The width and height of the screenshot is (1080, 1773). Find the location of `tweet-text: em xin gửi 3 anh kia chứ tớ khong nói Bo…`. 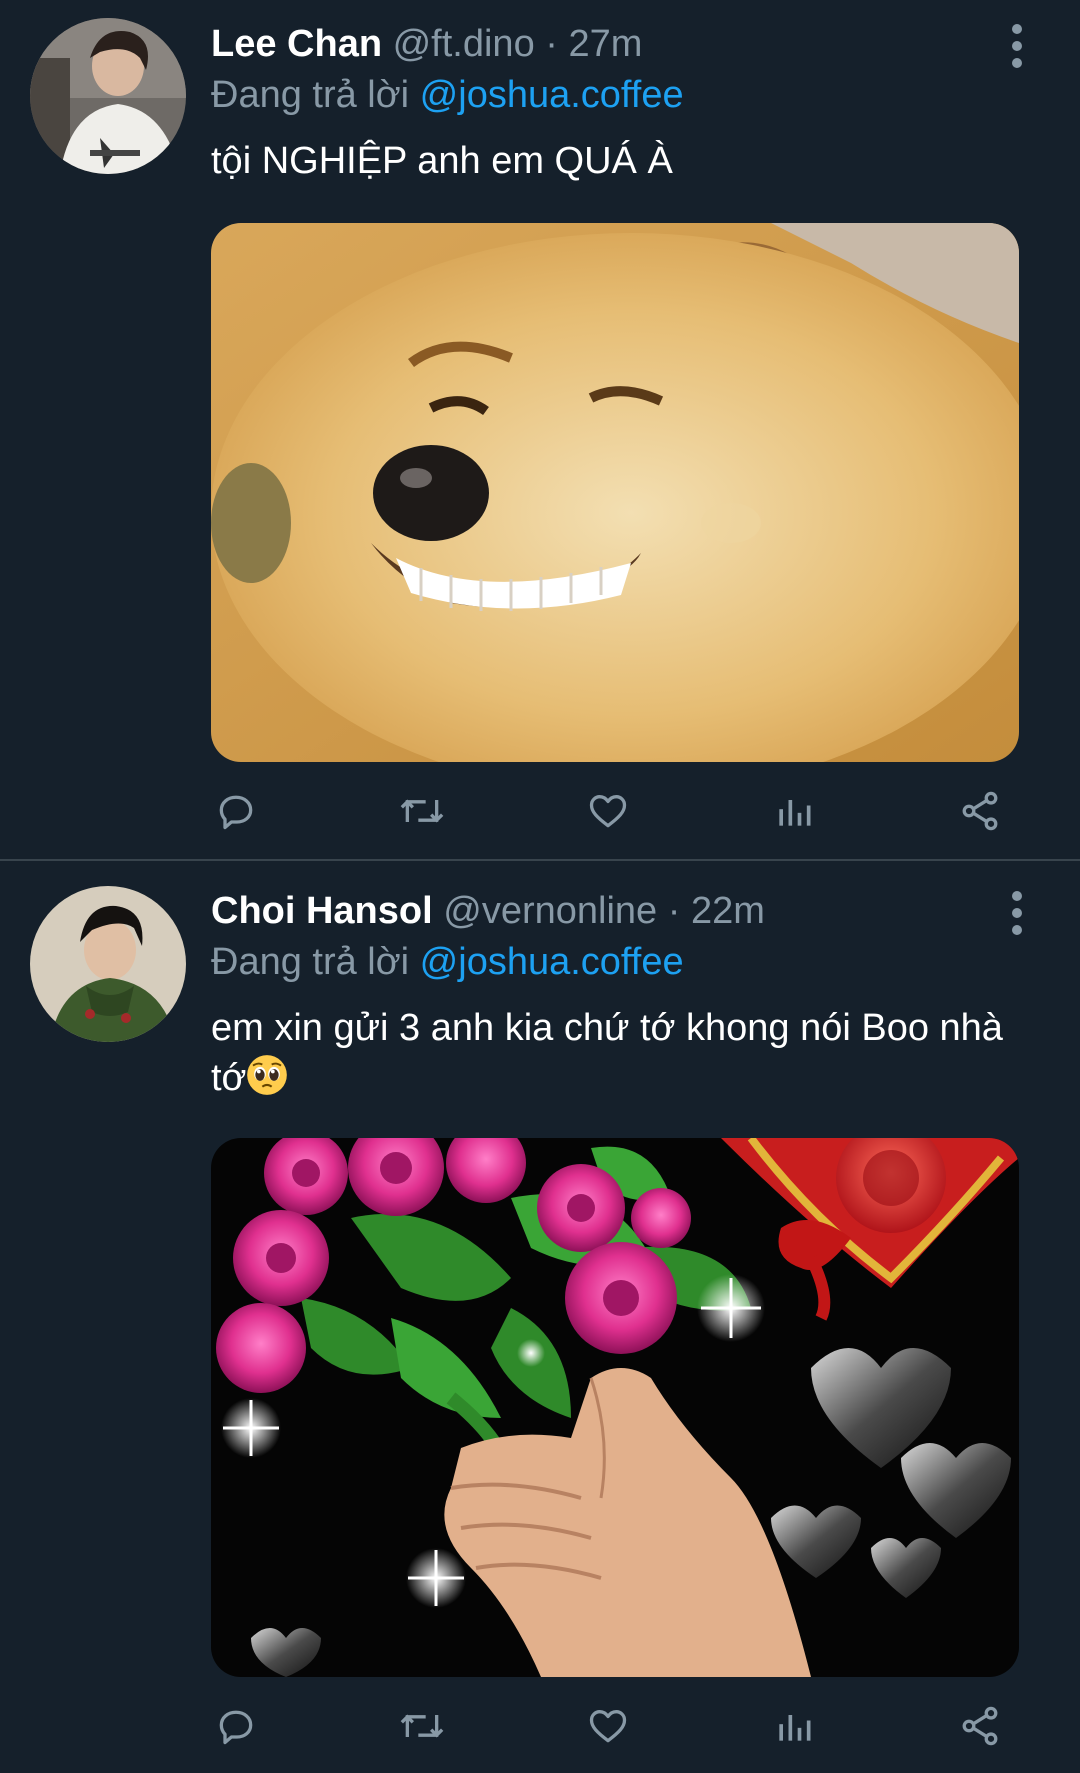

tweet-text: em xin gửi 3 anh kia chứ tớ khong nói Bo… is located at coordinates (607, 1053).